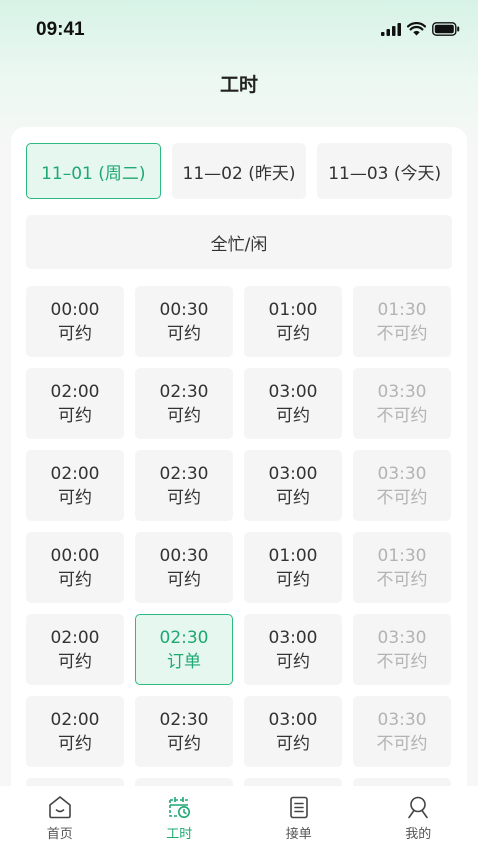 This screenshot has width=478, height=850. Describe the element at coordinates (239, 31) in the screenshot. I see `status-bar: 09:41` at that location.